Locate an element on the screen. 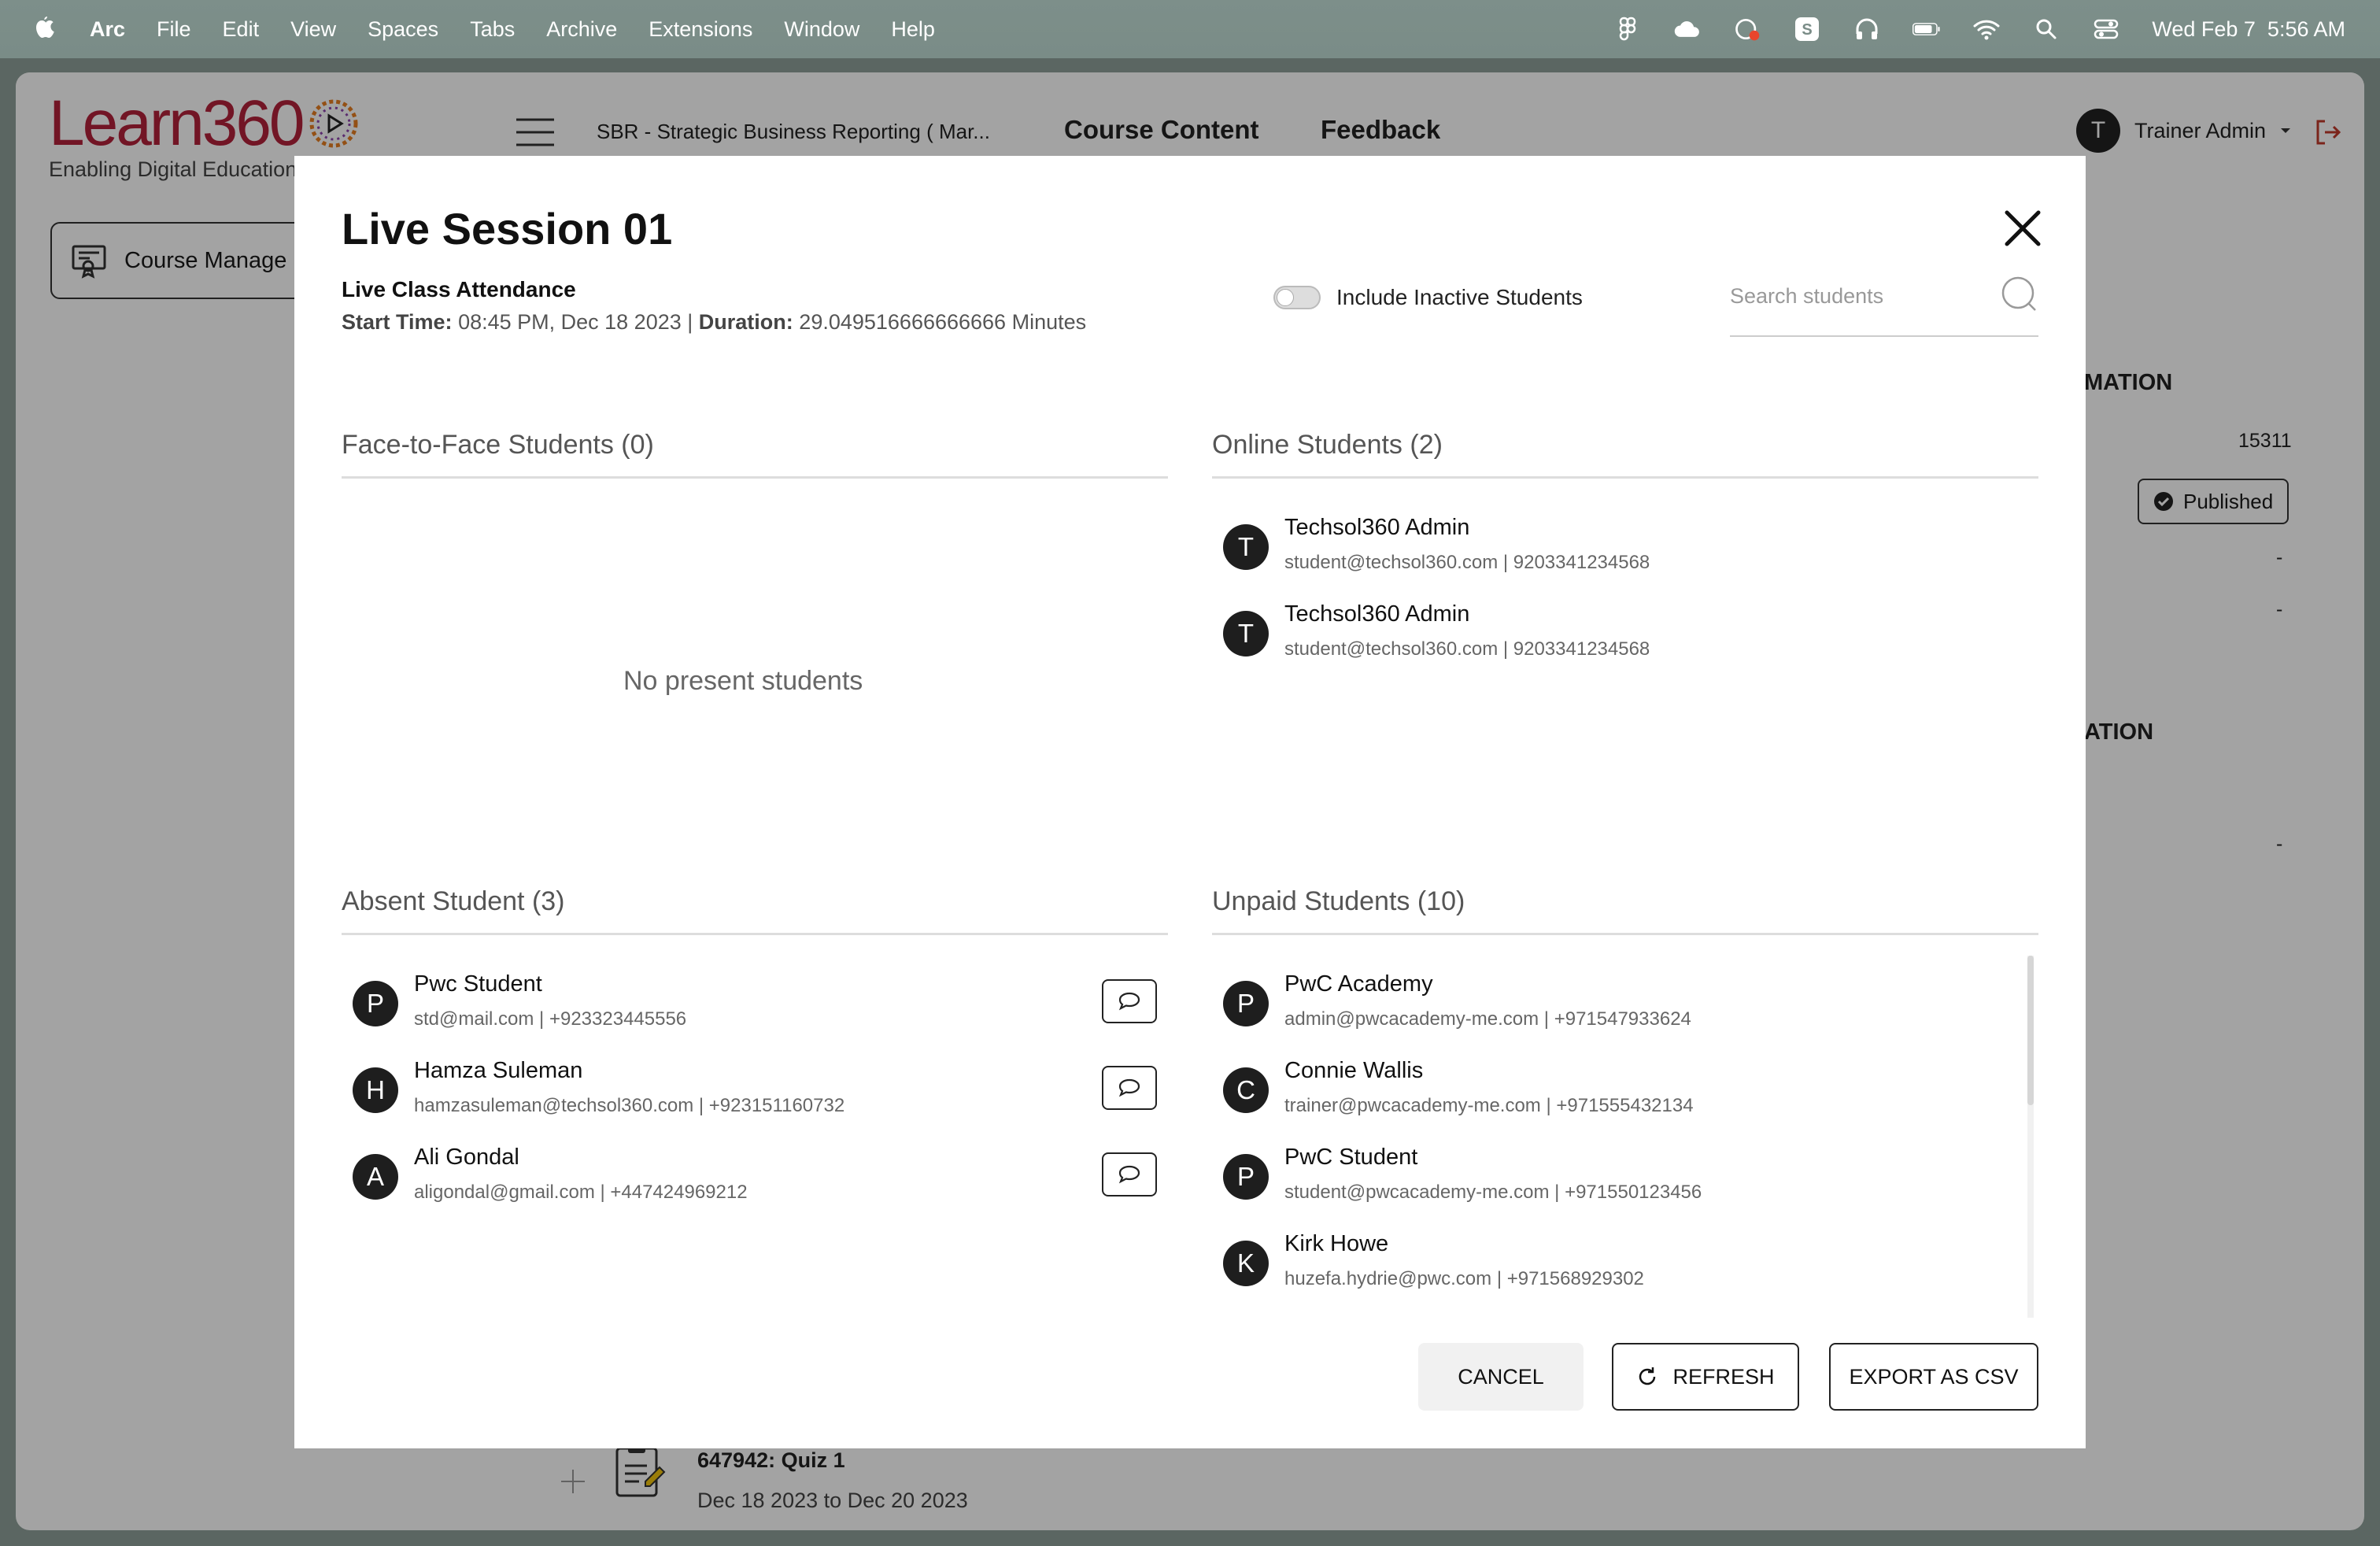  close-icon is located at coordinates (2022, 228).